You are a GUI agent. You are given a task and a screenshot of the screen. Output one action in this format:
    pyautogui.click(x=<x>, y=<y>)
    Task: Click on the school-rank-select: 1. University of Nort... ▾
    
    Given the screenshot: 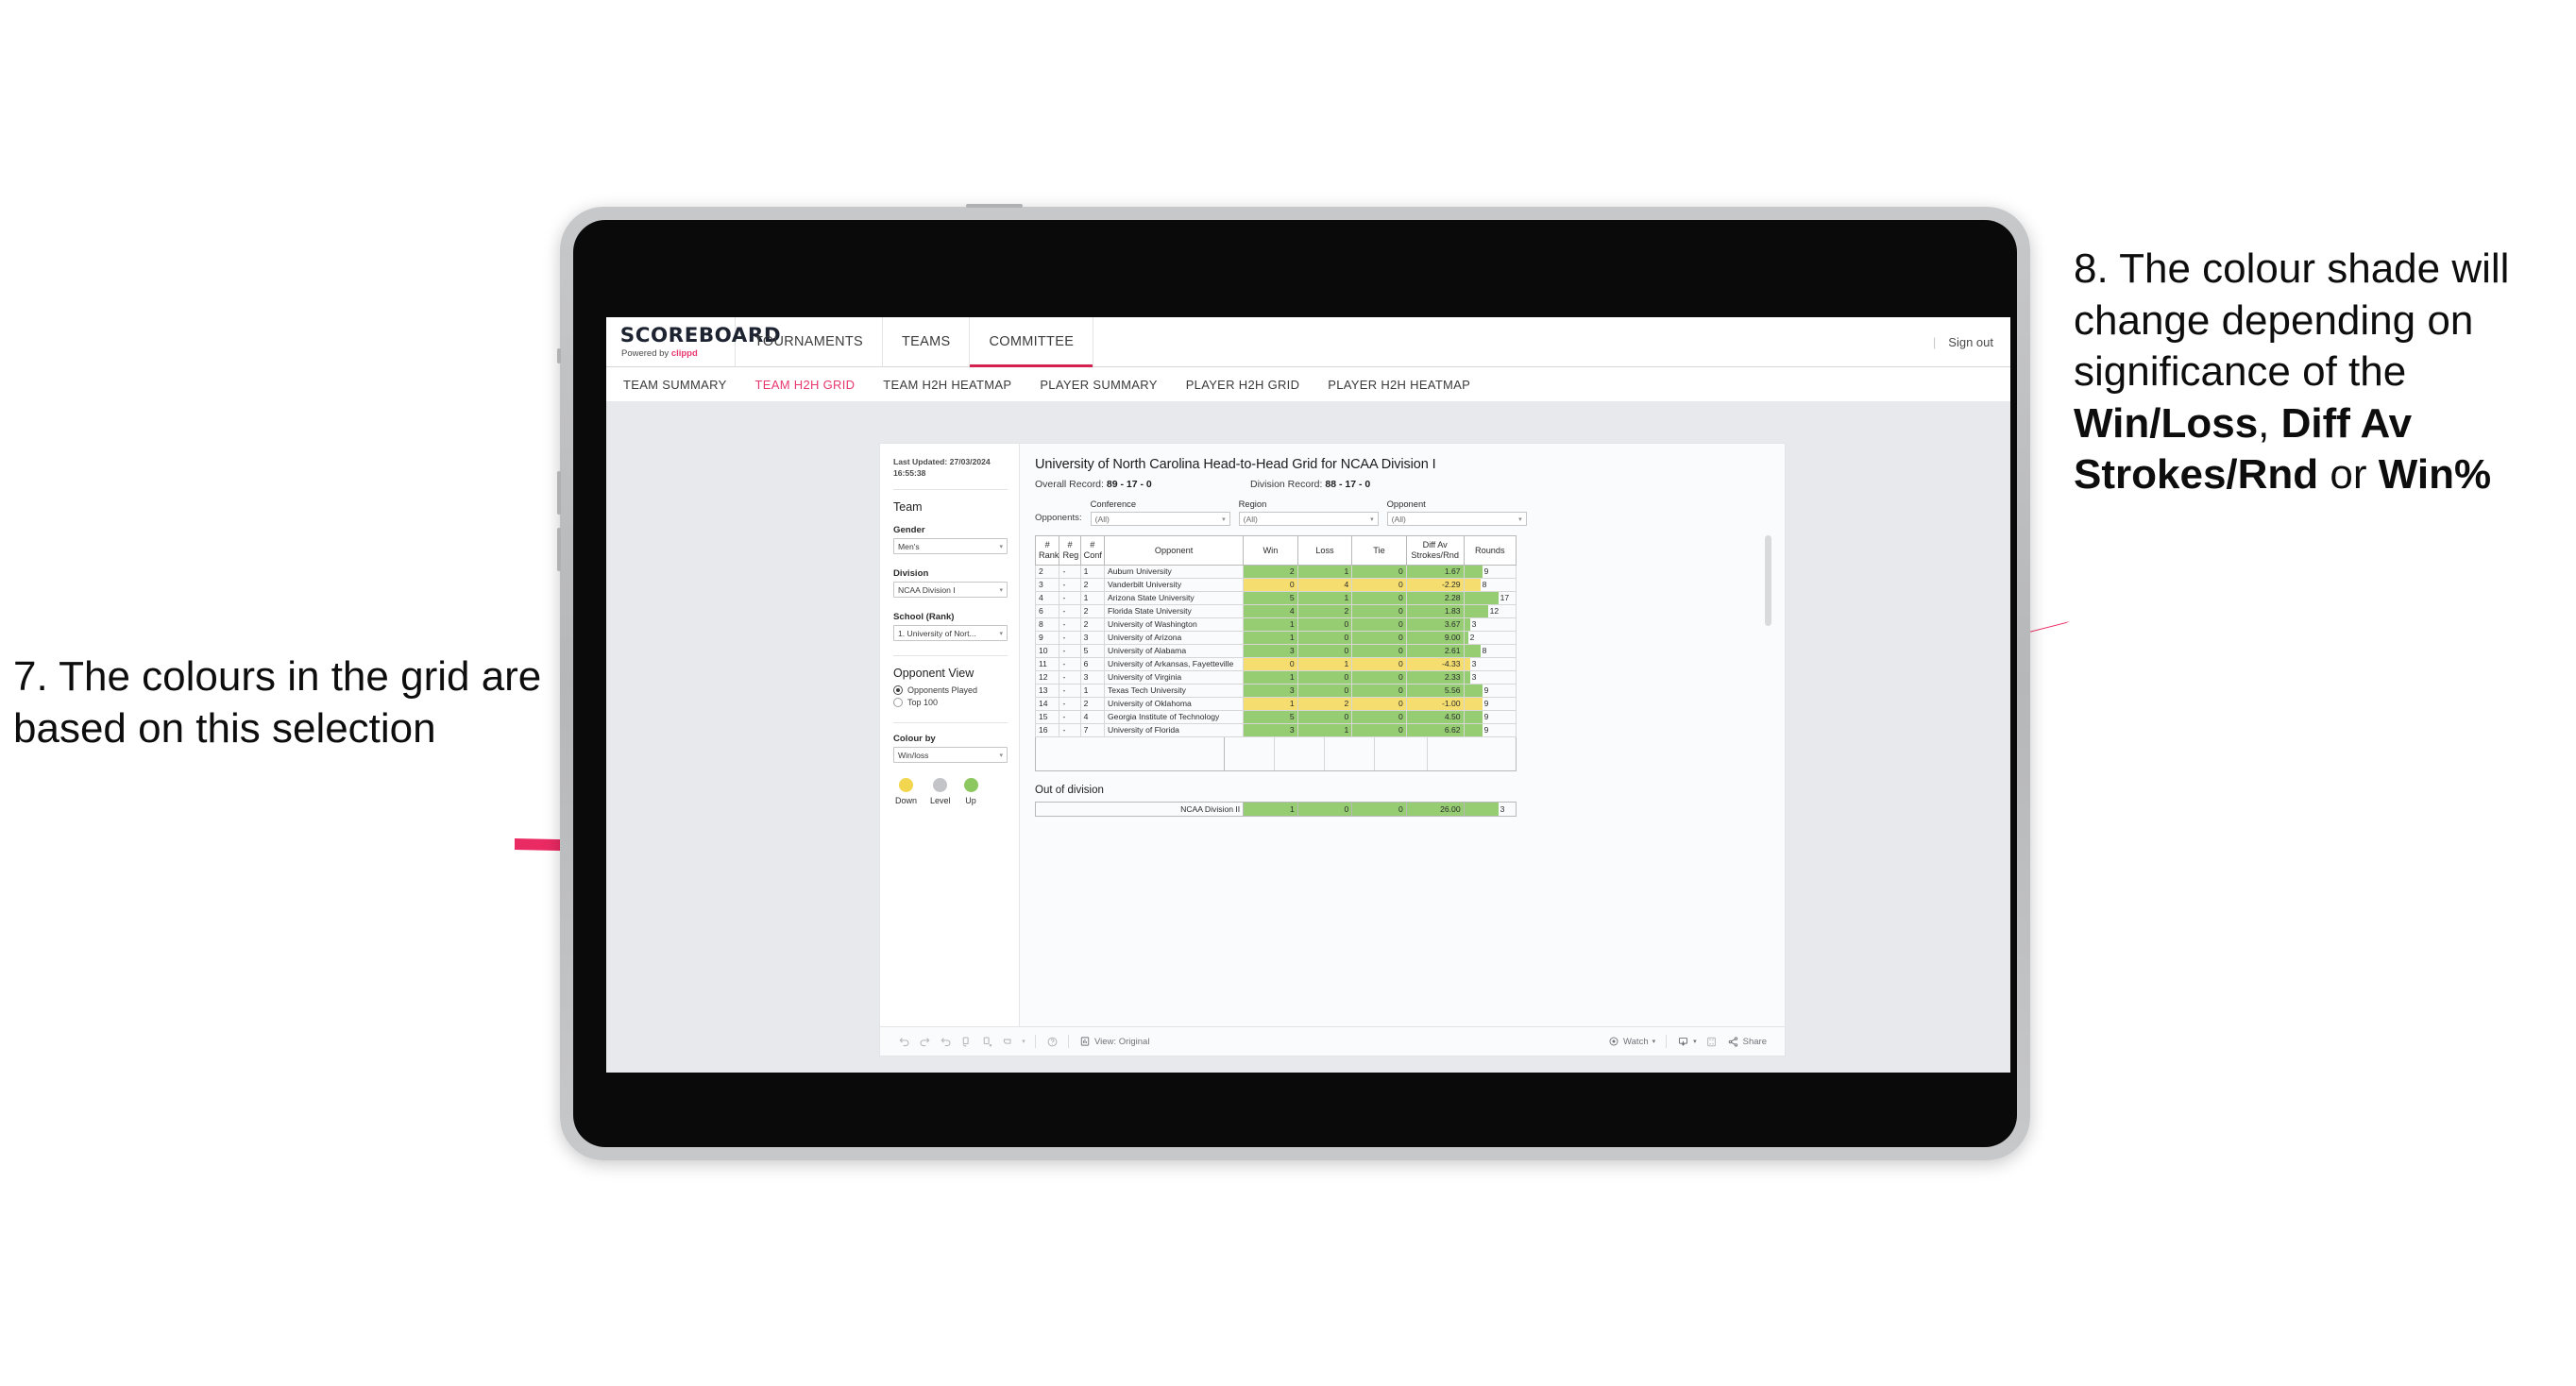 What is the action you would take?
    pyautogui.click(x=950, y=634)
    